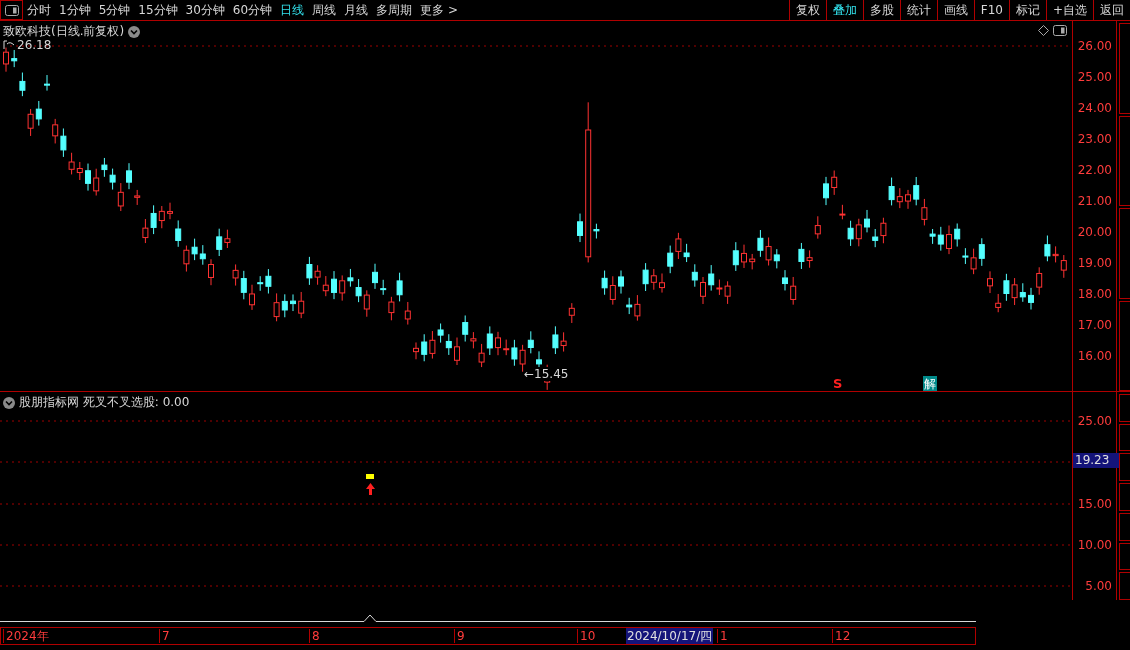 The height and width of the screenshot is (650, 1130). Describe the element at coordinates (39, 10) in the screenshot. I see `period-tab: 分时` at that location.